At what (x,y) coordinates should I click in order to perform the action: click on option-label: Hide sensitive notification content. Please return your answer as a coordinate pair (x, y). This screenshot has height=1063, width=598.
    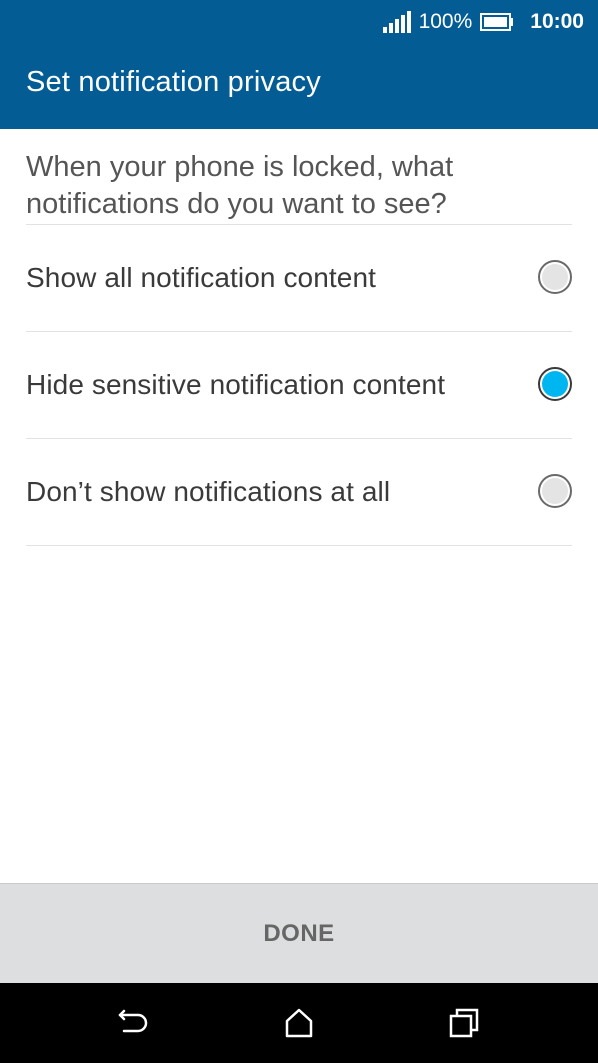
    Looking at the image, I should click on (236, 384).